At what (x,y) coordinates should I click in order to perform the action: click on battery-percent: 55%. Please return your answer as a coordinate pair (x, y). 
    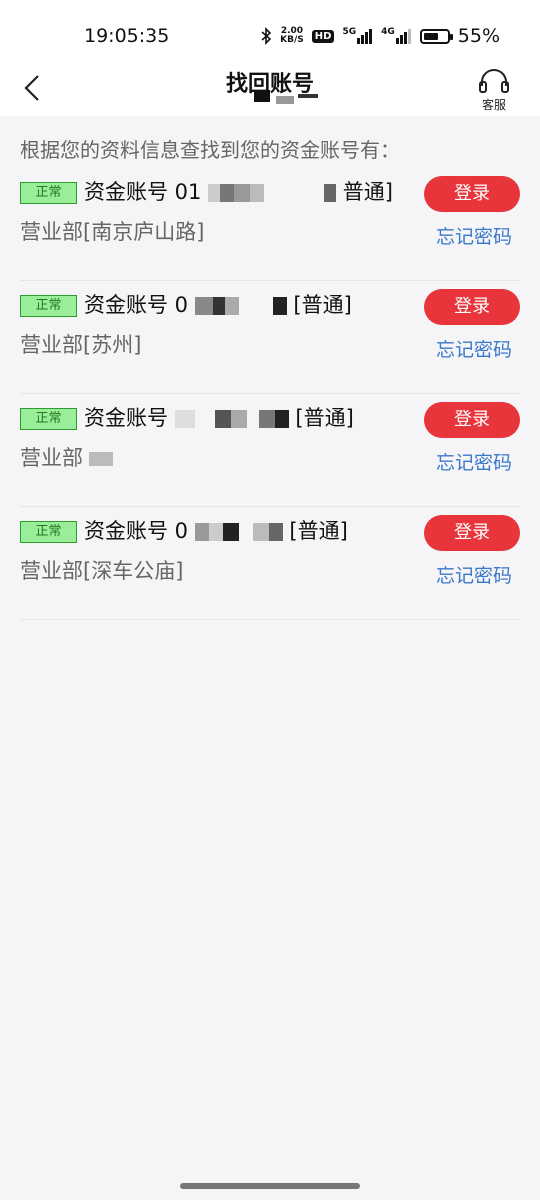
    Looking at the image, I should click on (478, 36).